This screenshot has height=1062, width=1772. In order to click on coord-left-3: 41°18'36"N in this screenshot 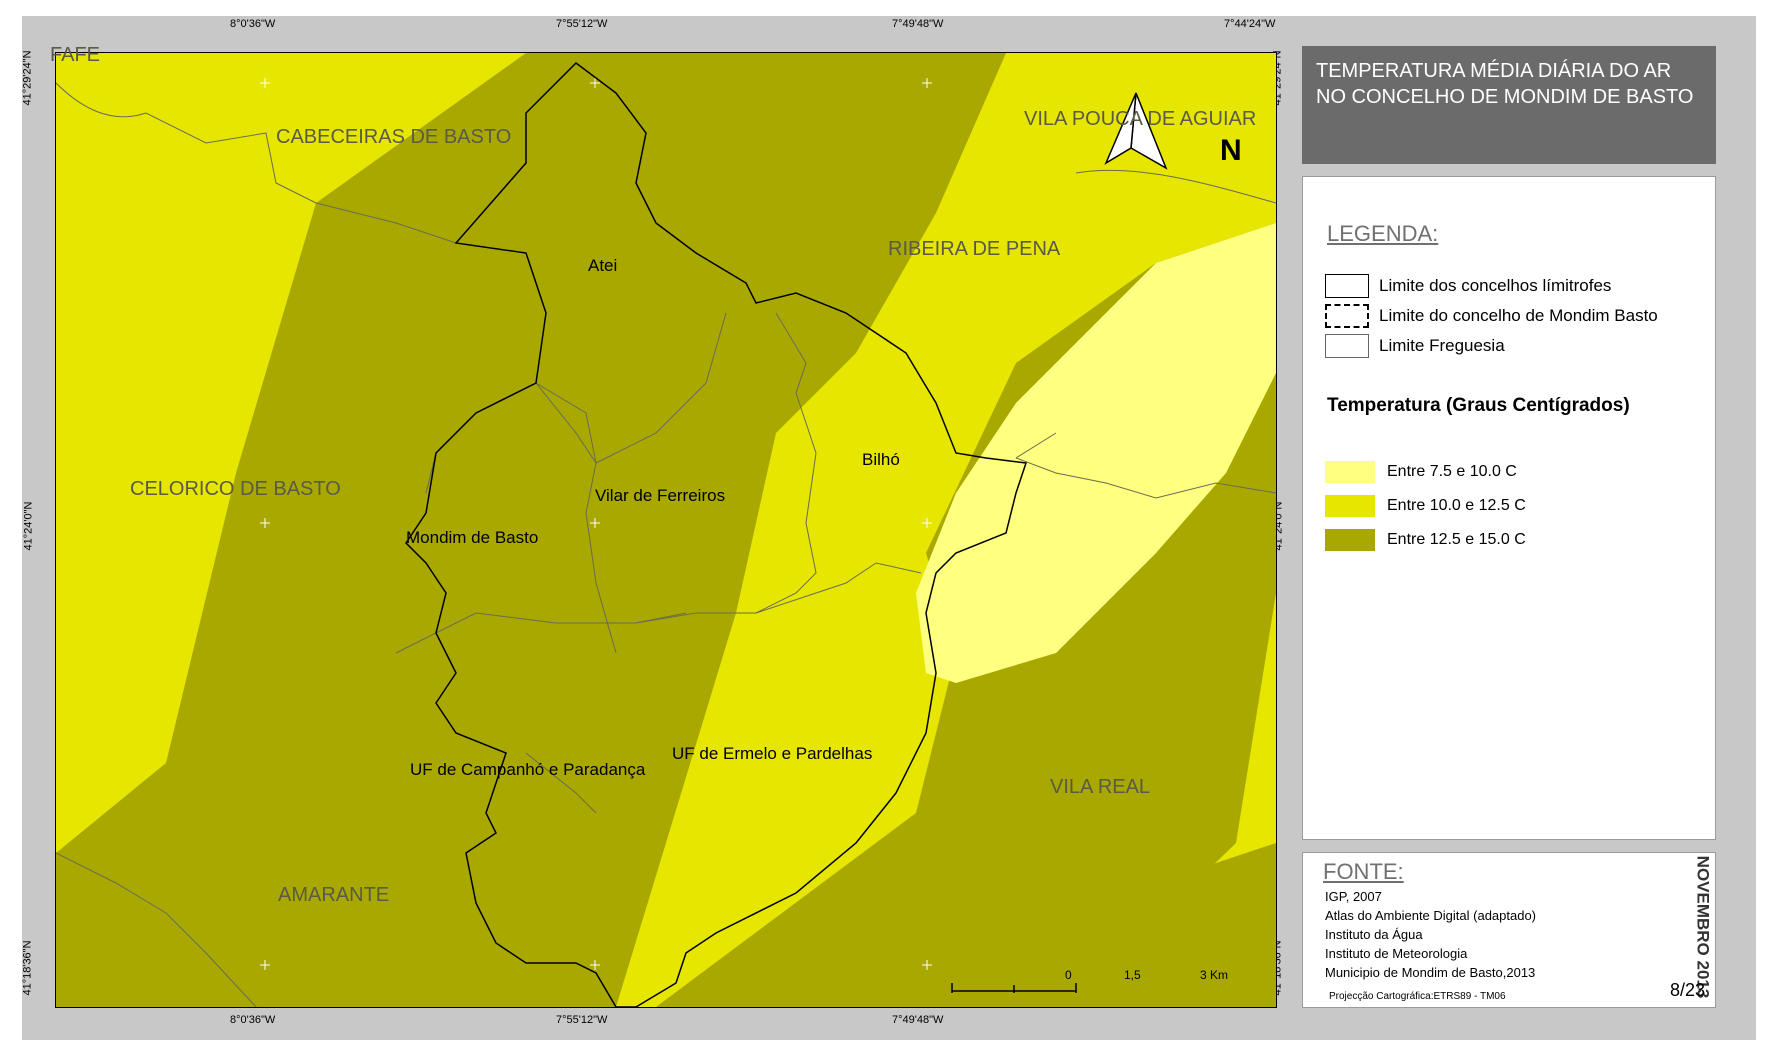, I will do `click(27, 968)`.